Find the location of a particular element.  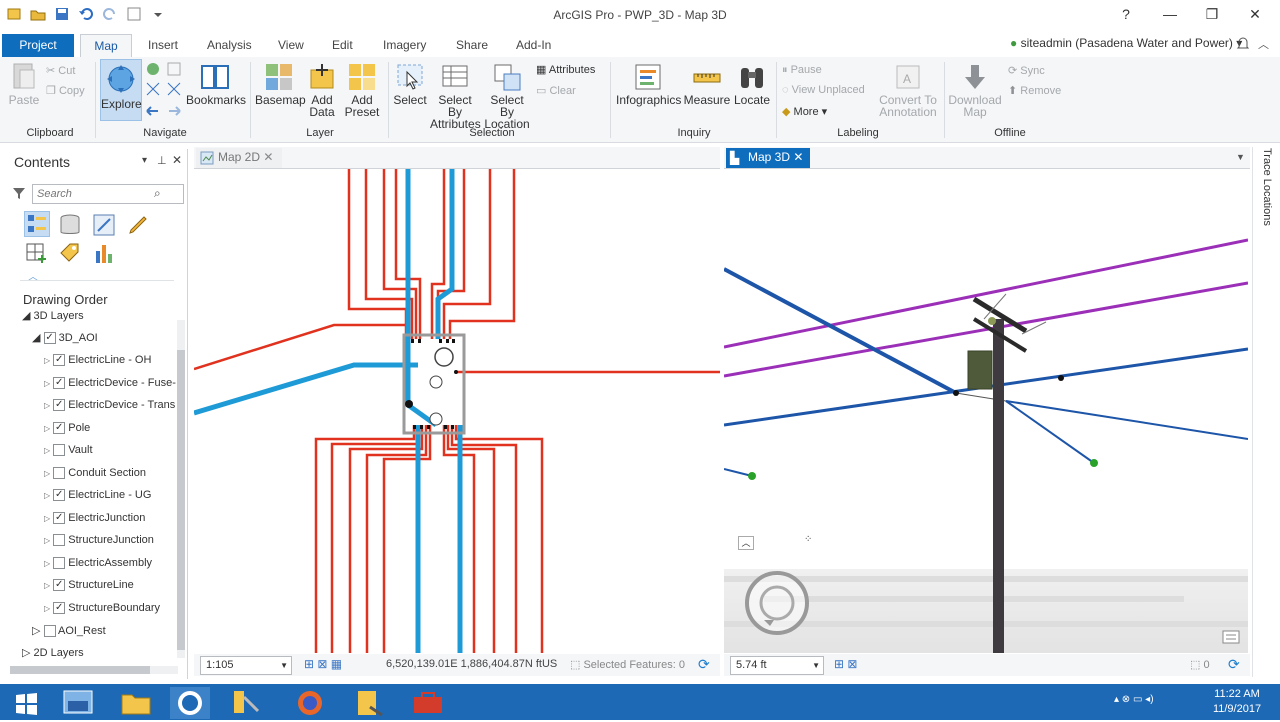

contents-search-input is located at coordinates (108, 194).